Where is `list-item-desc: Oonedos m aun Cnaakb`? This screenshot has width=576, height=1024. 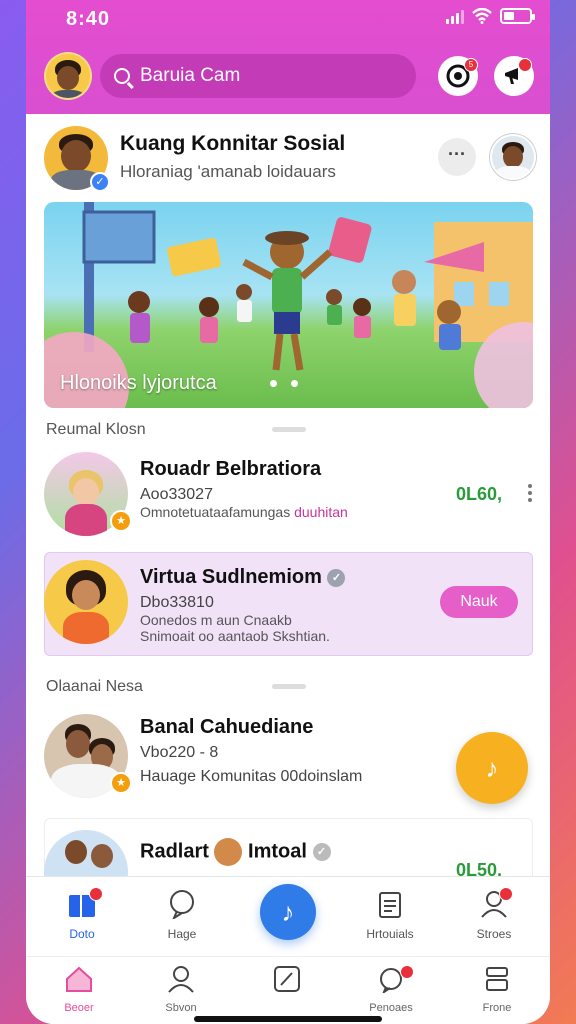
list-item-desc: Oonedos m aun Cnaakb is located at coordinates (216, 620).